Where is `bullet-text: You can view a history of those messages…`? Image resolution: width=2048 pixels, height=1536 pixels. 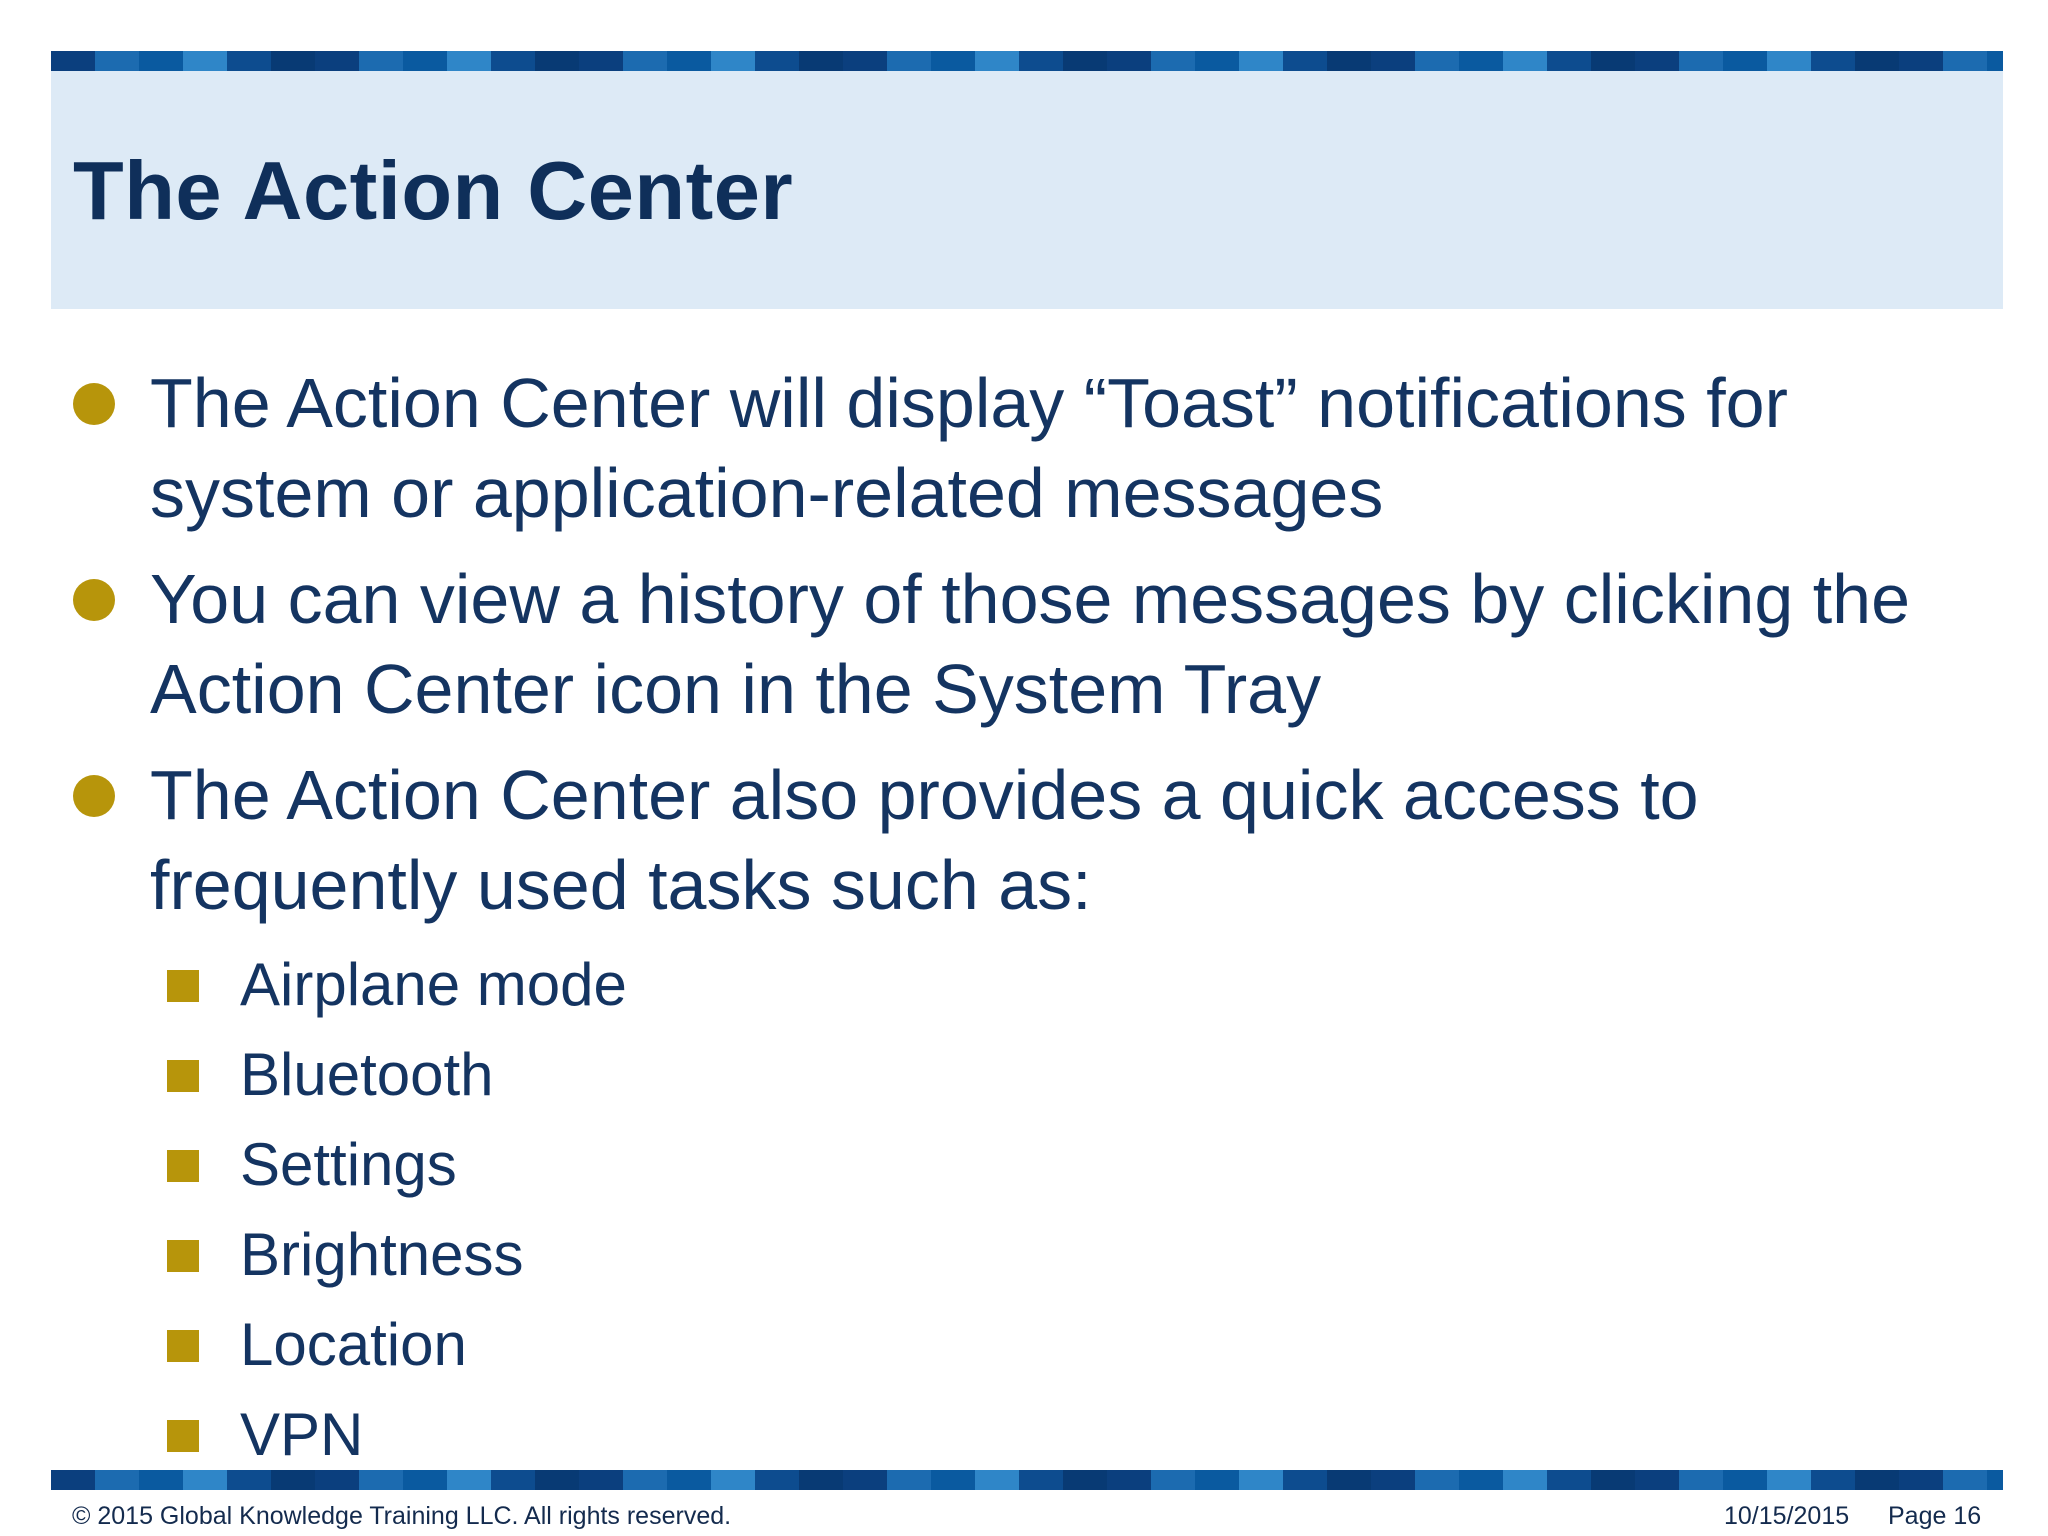
bullet-text: You can view a history of those messages… is located at coordinates (1030, 644).